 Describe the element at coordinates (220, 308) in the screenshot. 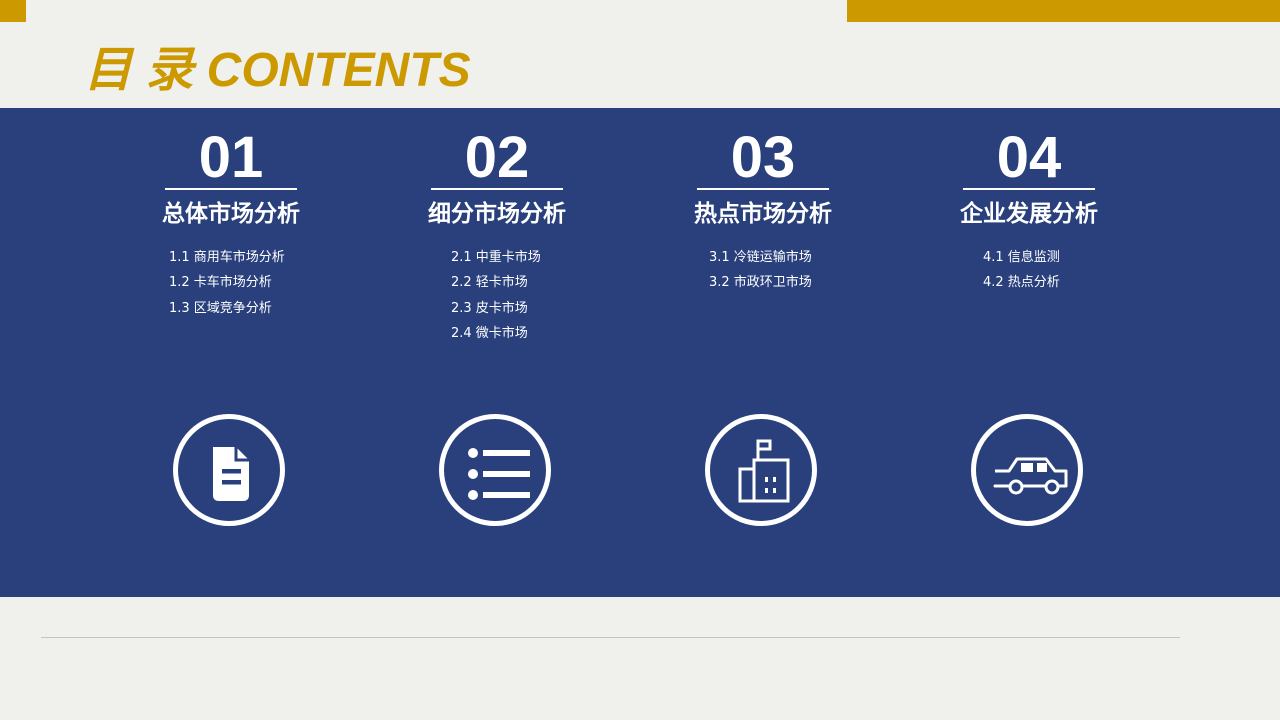

I see `list-item: 1.3 区域竞争分析` at that location.